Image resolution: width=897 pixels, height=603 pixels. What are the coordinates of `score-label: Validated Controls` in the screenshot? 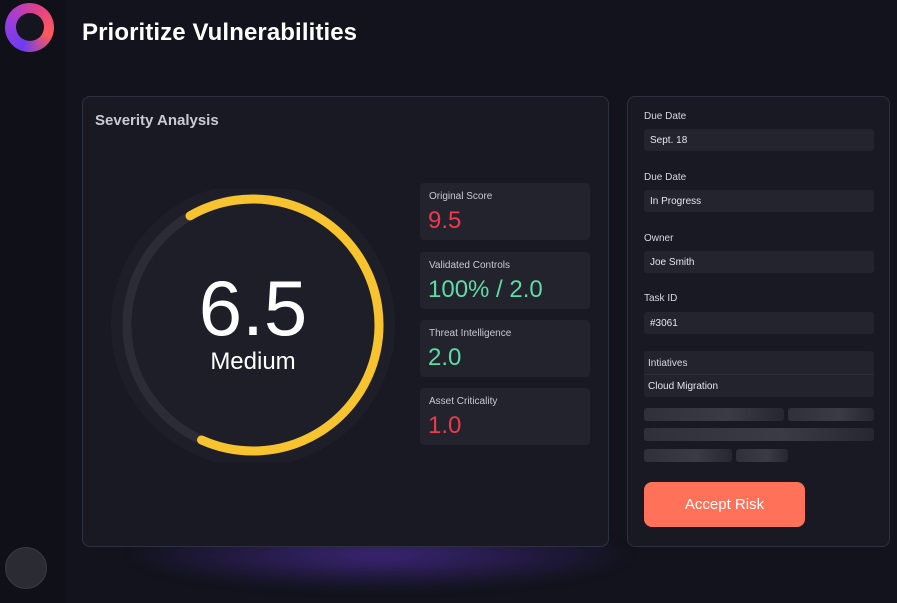 It's located at (469, 265).